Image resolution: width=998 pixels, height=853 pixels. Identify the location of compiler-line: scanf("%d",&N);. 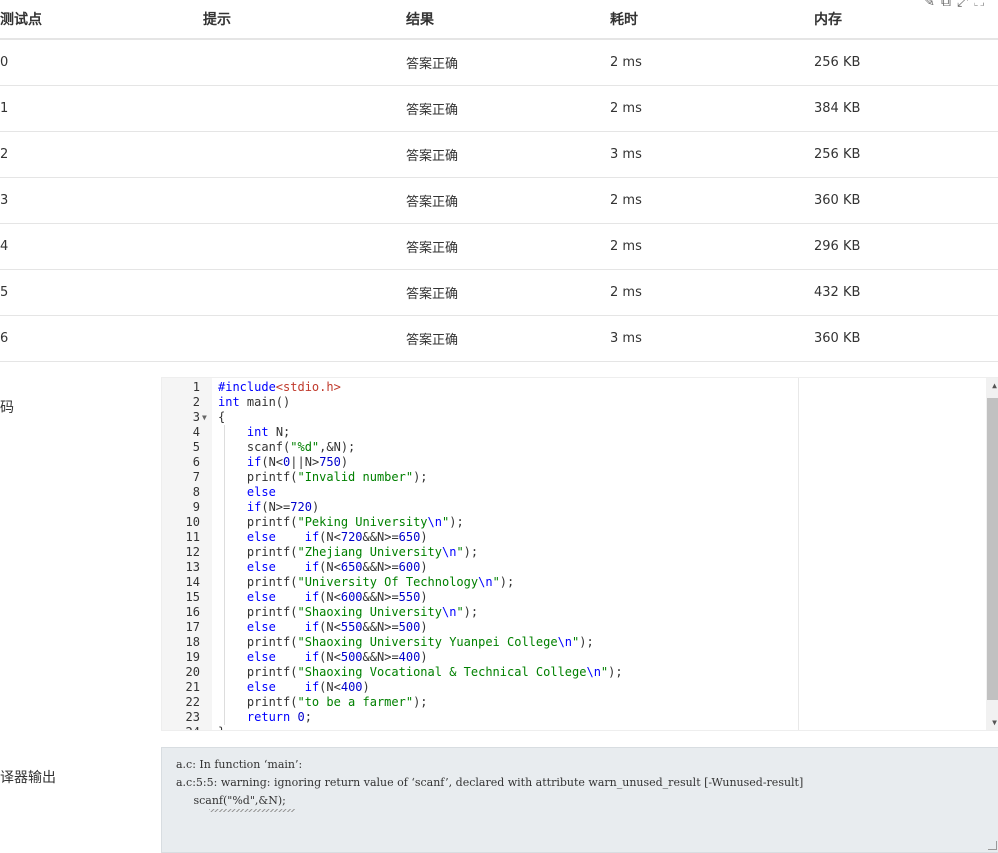
(231, 800).